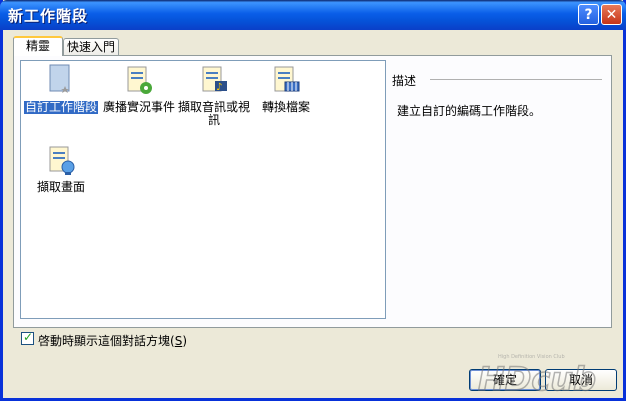 The width and height of the screenshot is (626, 401). What do you see at coordinates (313, 15) in the screenshot?
I see `title-bar: 新工作階段 ? ✕` at bounding box center [313, 15].